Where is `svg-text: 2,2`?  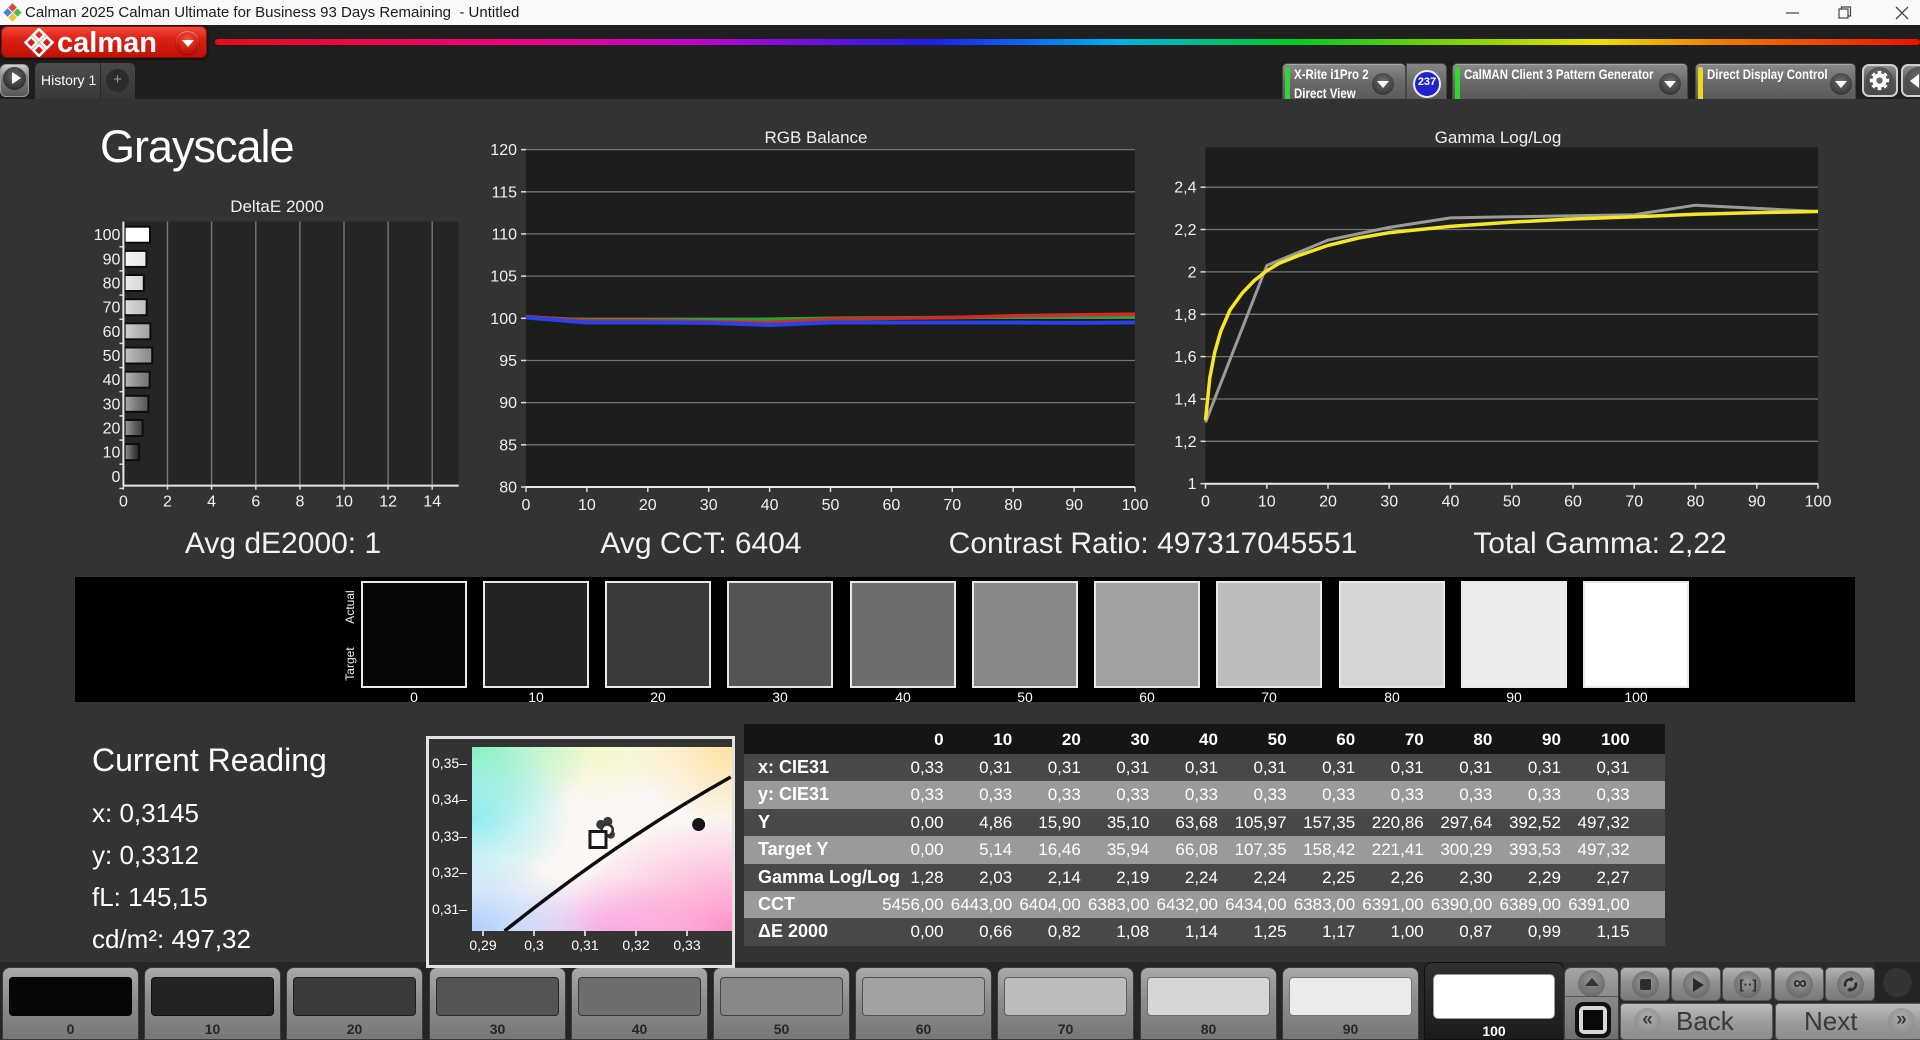
svg-text: 2,2 is located at coordinates (1185, 230).